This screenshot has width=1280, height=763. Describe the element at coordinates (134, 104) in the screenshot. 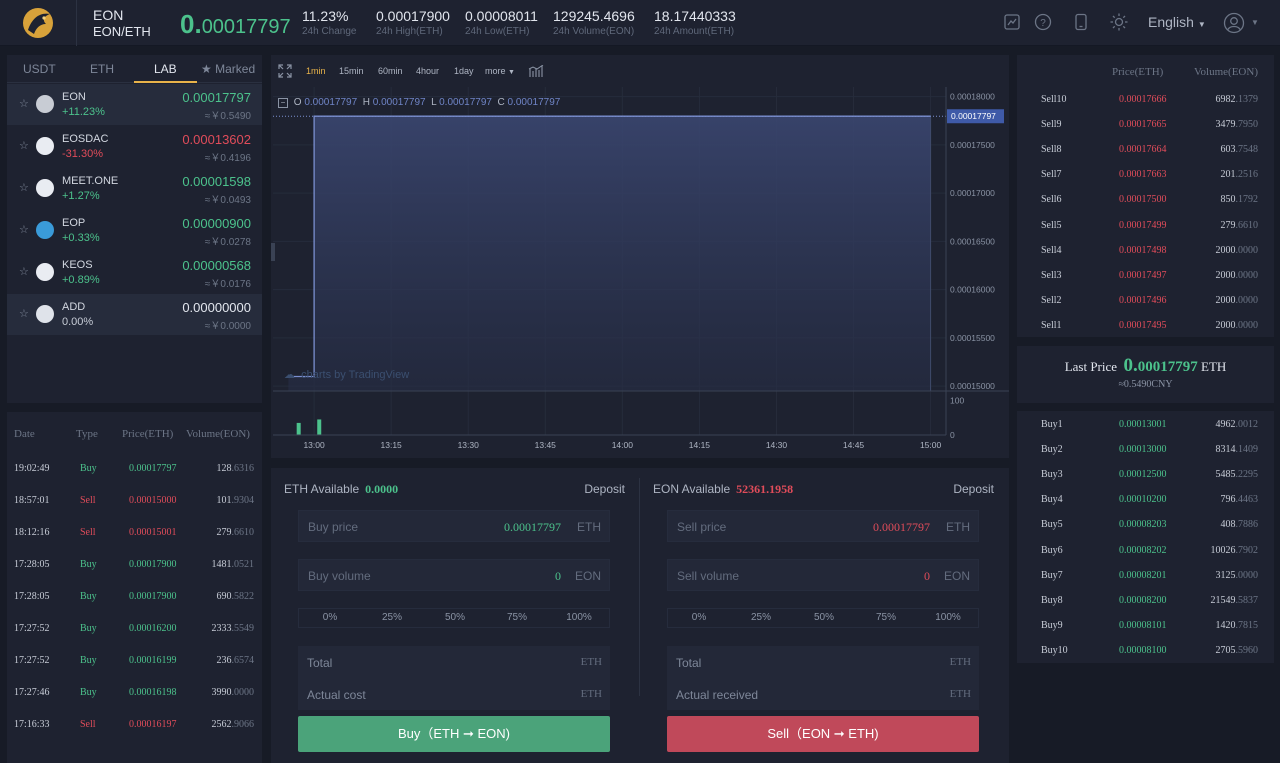

I see `market-row-eon: ☆ EON +11.23% 0.00017797 ≈￥0.5490` at that location.